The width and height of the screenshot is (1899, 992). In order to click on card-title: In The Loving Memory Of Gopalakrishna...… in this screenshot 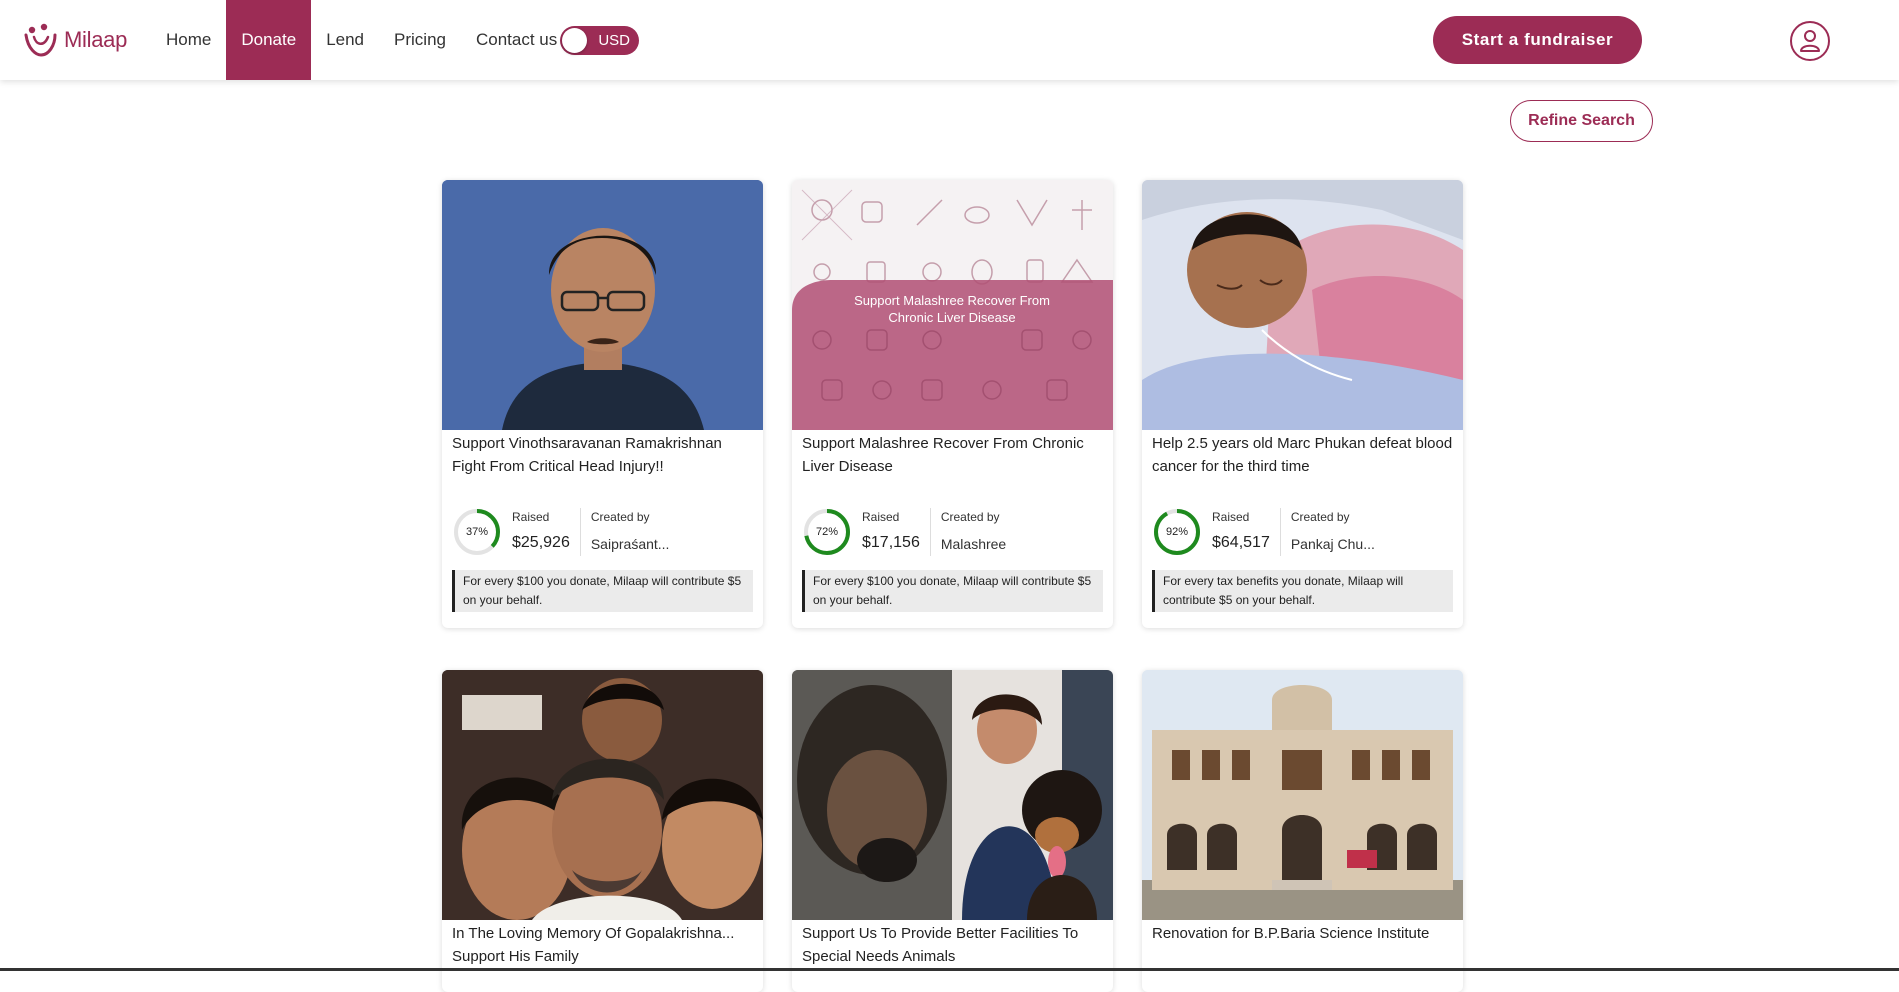, I will do `click(602, 957)`.